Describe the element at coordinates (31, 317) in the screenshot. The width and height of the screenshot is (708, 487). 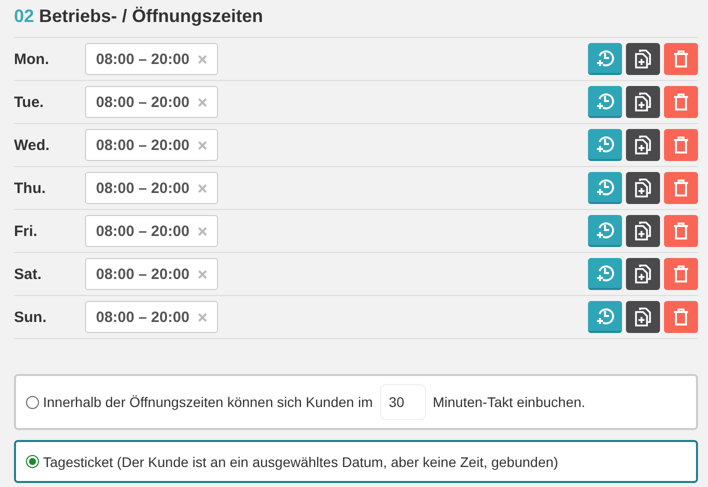
I see `day-label: Sun.` at that location.